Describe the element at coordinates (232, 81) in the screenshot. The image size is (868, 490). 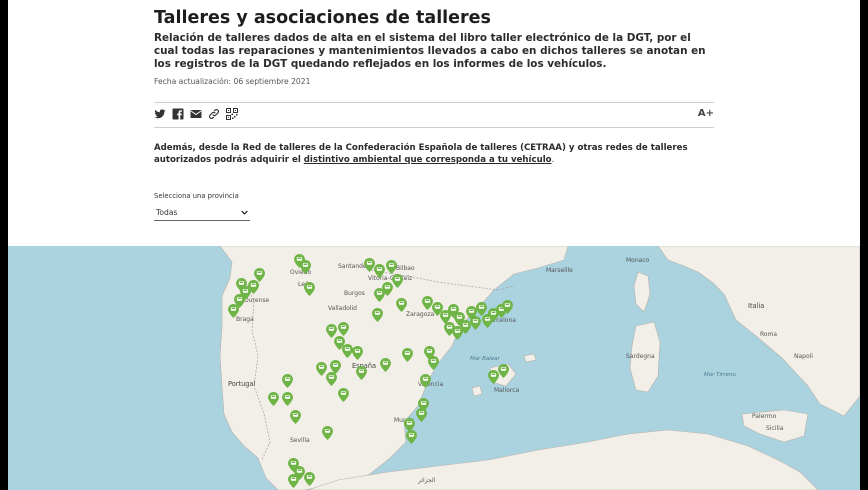
I see `update-date: Fecha actualización: 06 septiembre 2021` at that location.